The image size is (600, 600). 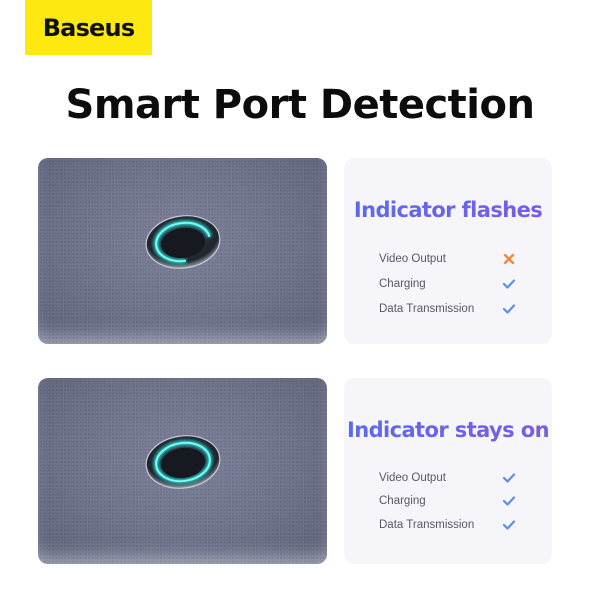 I want to click on page-title: Smart Port Detection, so click(x=300, y=105).